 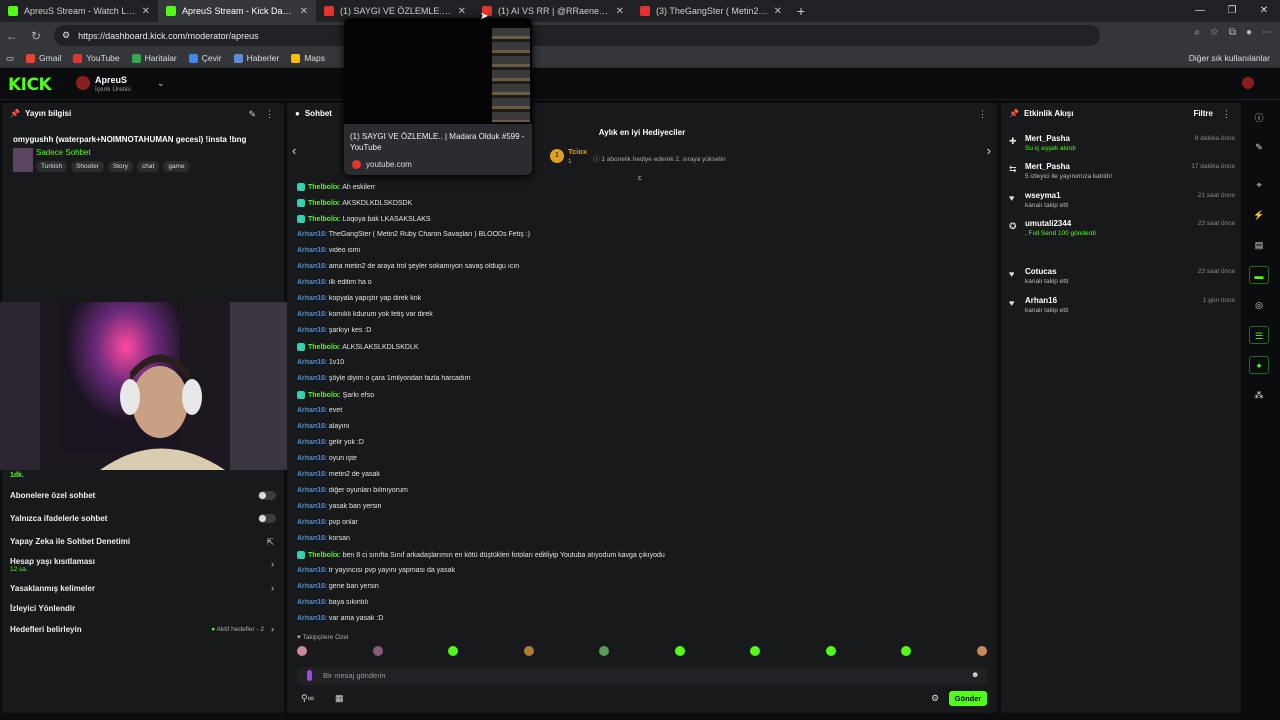 What do you see at coordinates (43, 58) in the screenshot?
I see `bookmark-gmail: Gmail` at bounding box center [43, 58].